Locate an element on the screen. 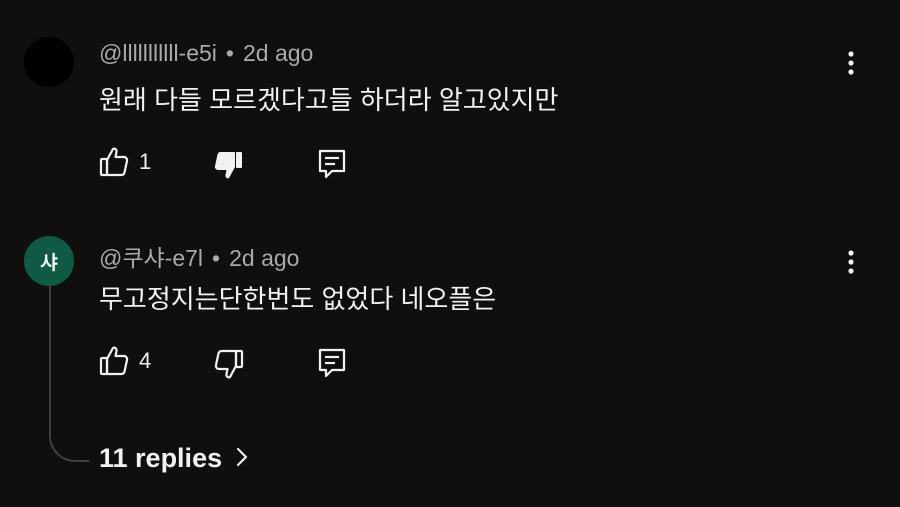 This screenshot has width=900, height=507. comment-text: 원래 다들 모르겠다고들 하더라 알고있지만 is located at coordinates (329, 100).